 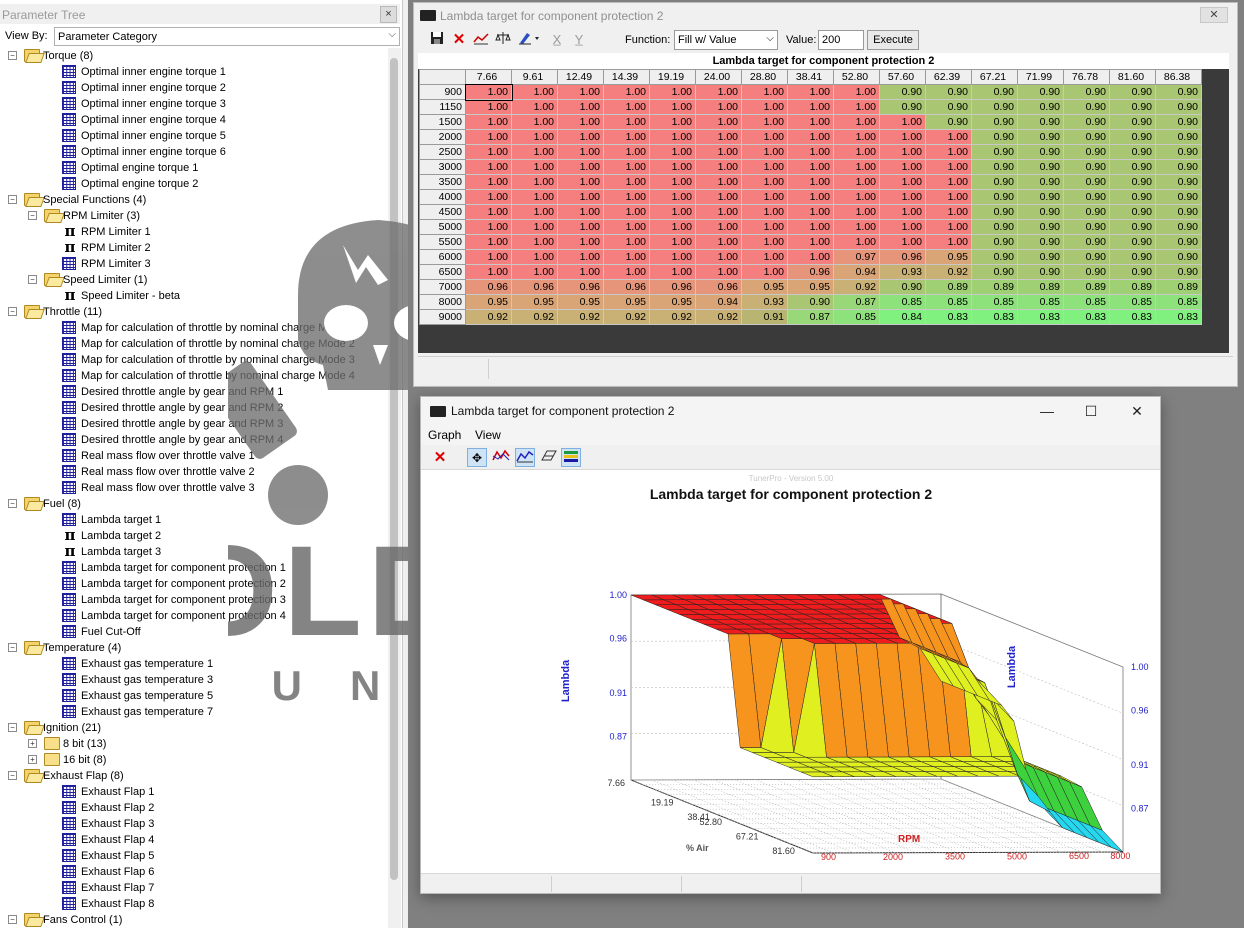 I want to click on column-header: 28.80, so click(x=764, y=77).